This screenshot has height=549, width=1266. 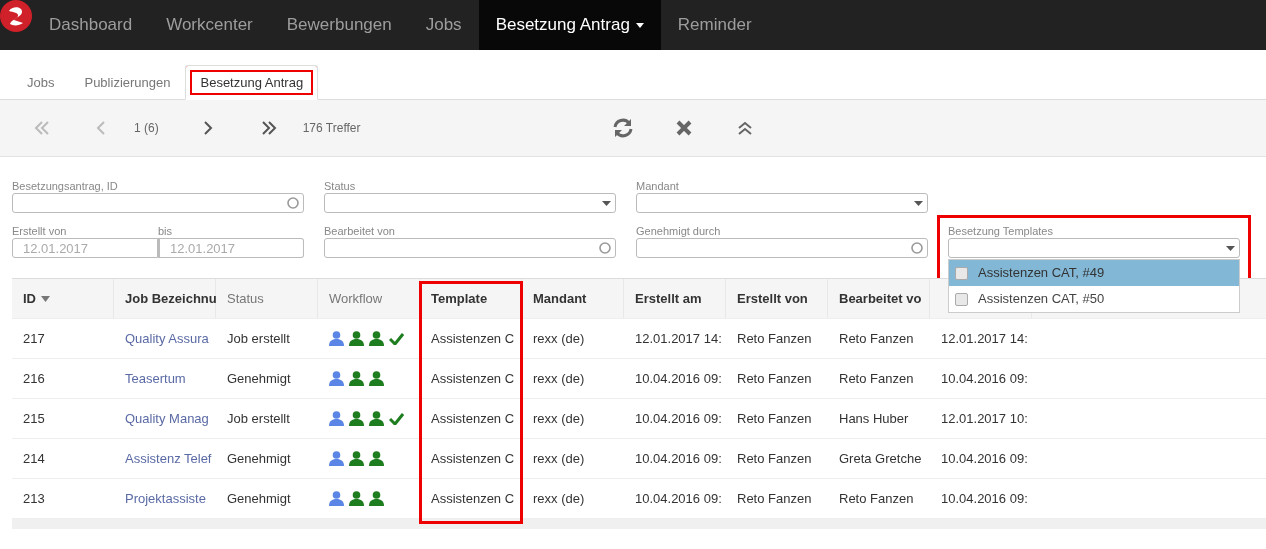 What do you see at coordinates (165, 498) in the screenshot?
I see `job-link: Projektassiste` at bounding box center [165, 498].